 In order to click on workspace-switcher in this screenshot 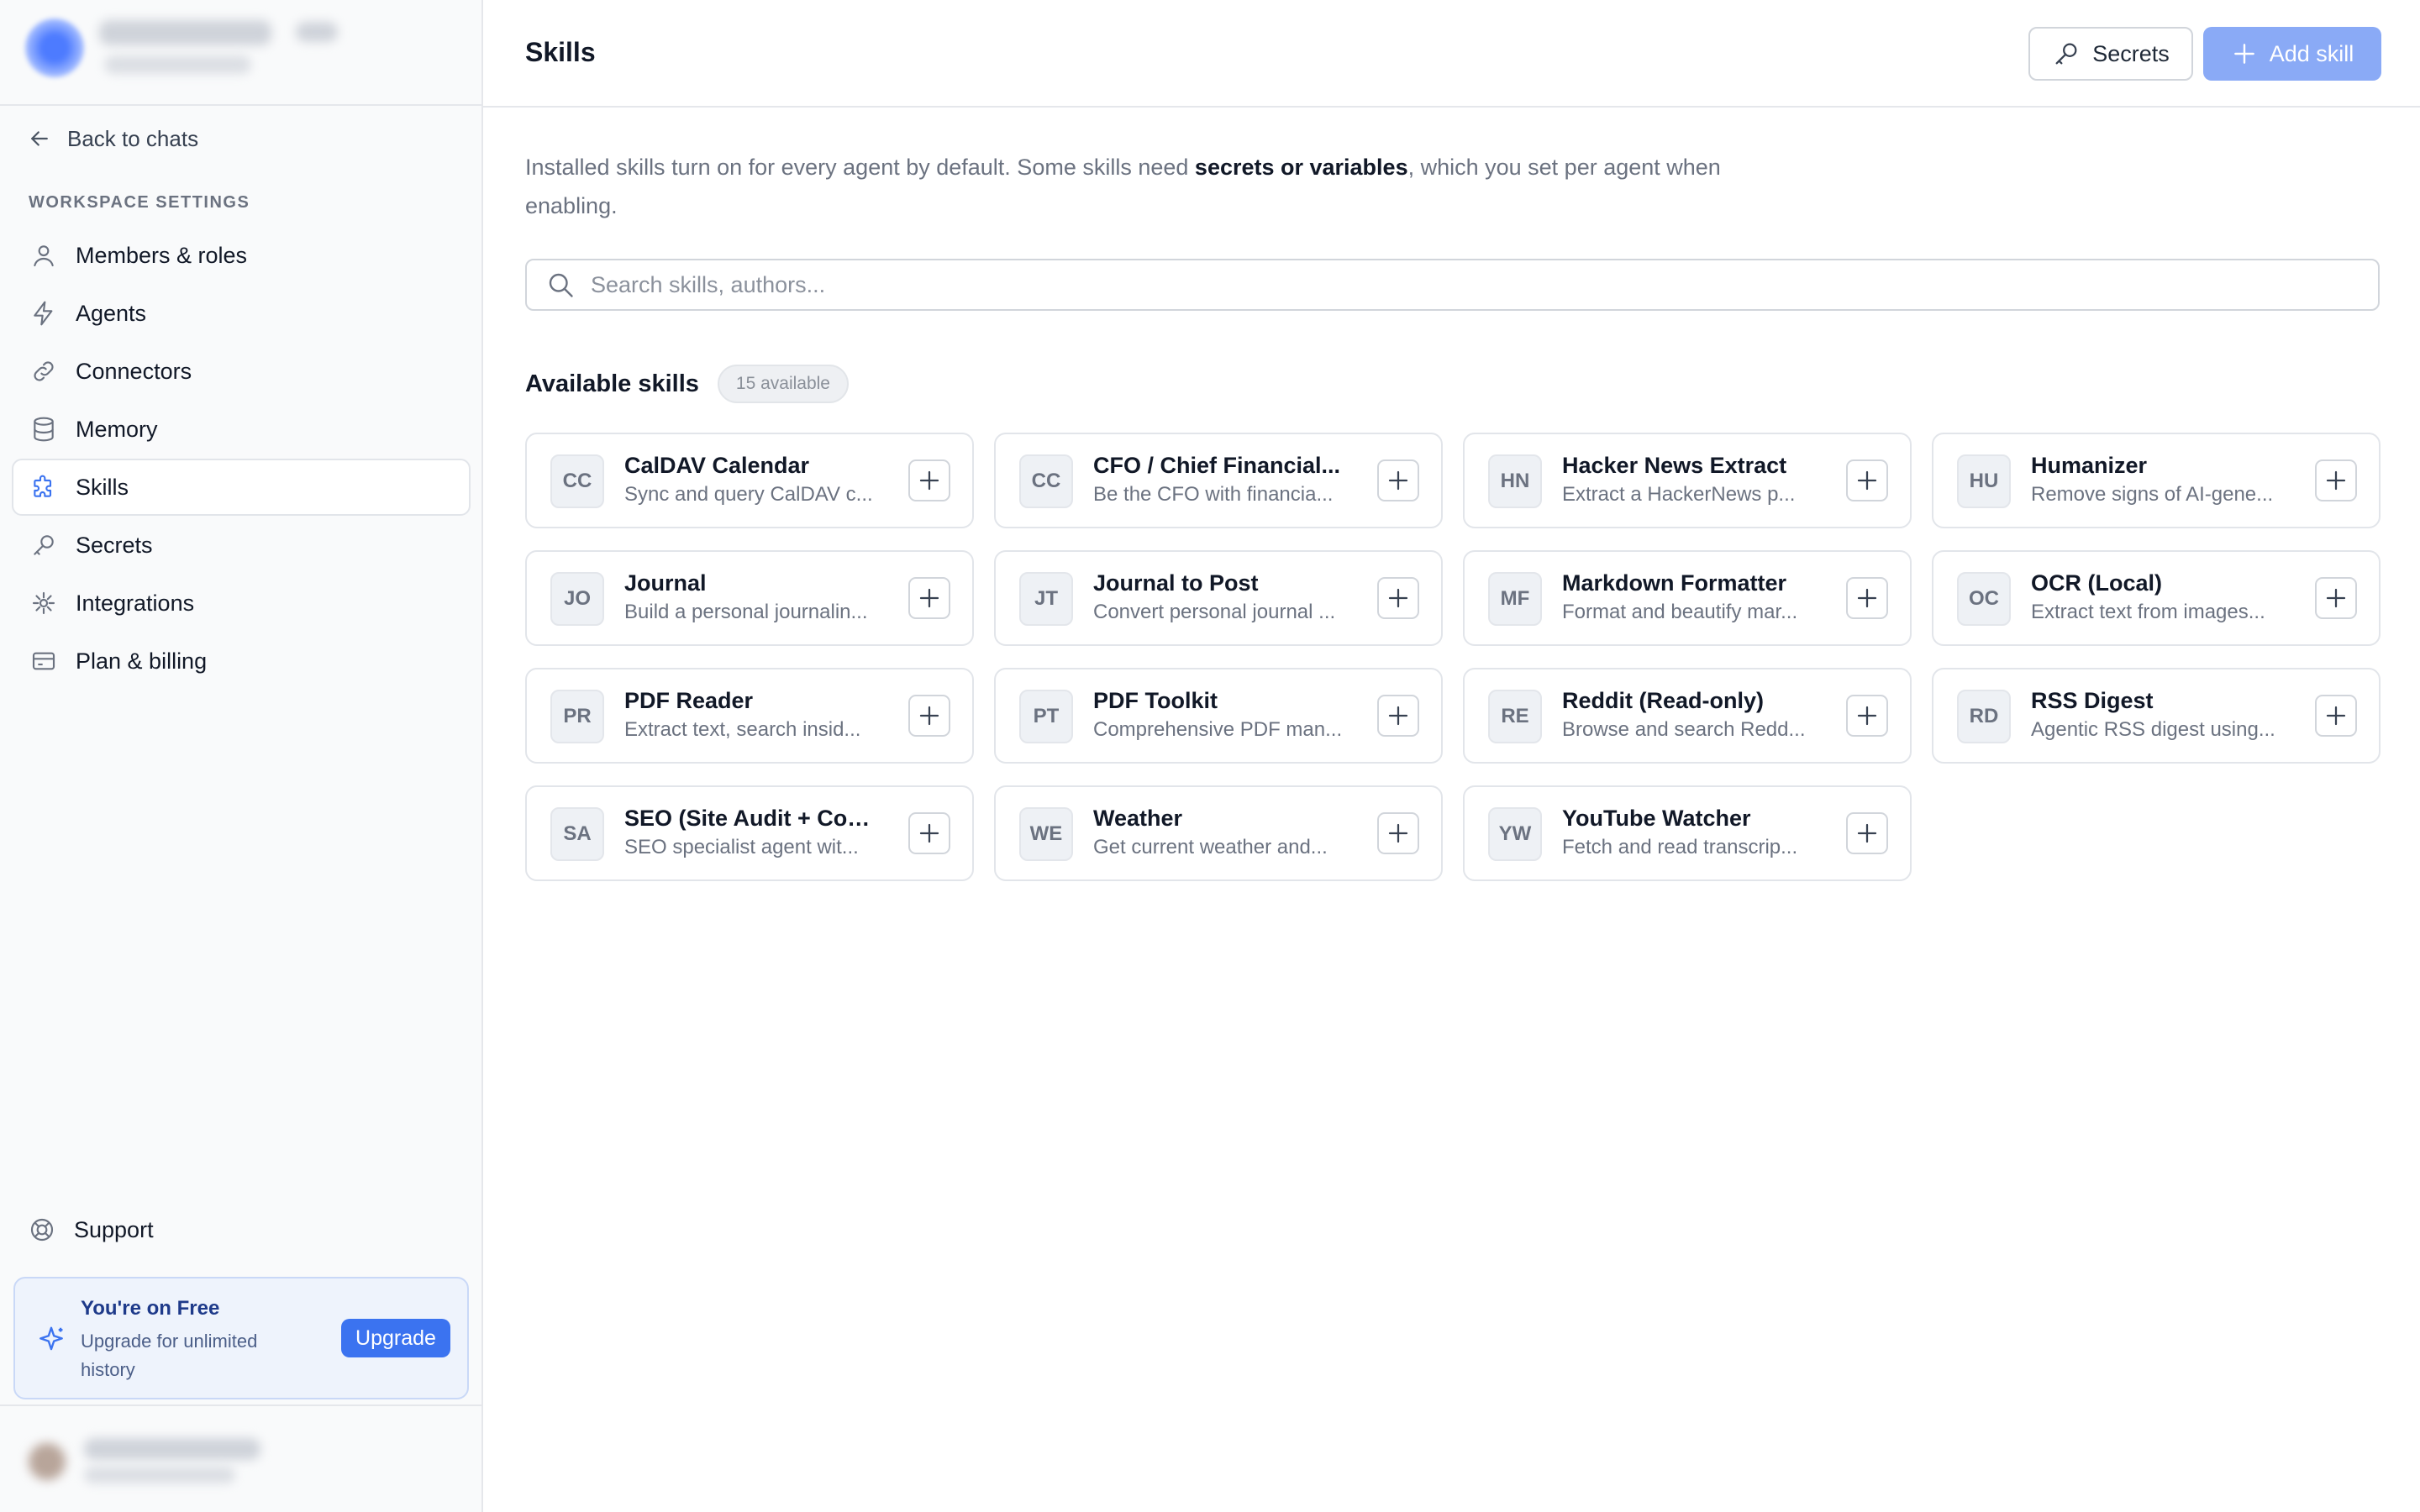, I will do `click(240, 53)`.